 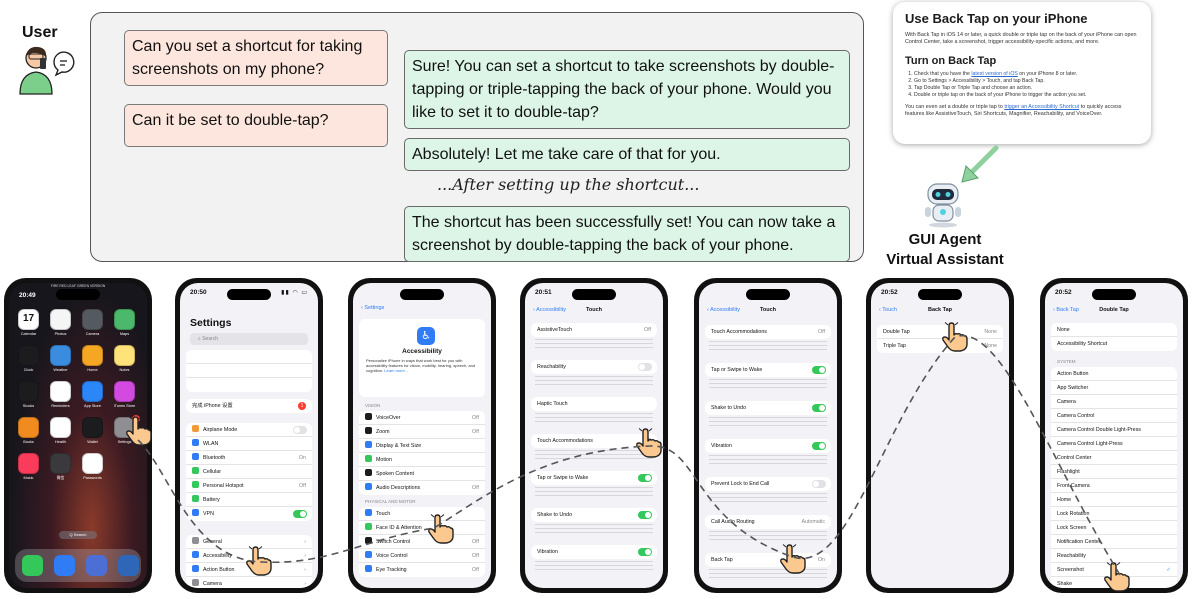 I want to click on accessibility-row: Display & Text Size, so click(x=422, y=446).